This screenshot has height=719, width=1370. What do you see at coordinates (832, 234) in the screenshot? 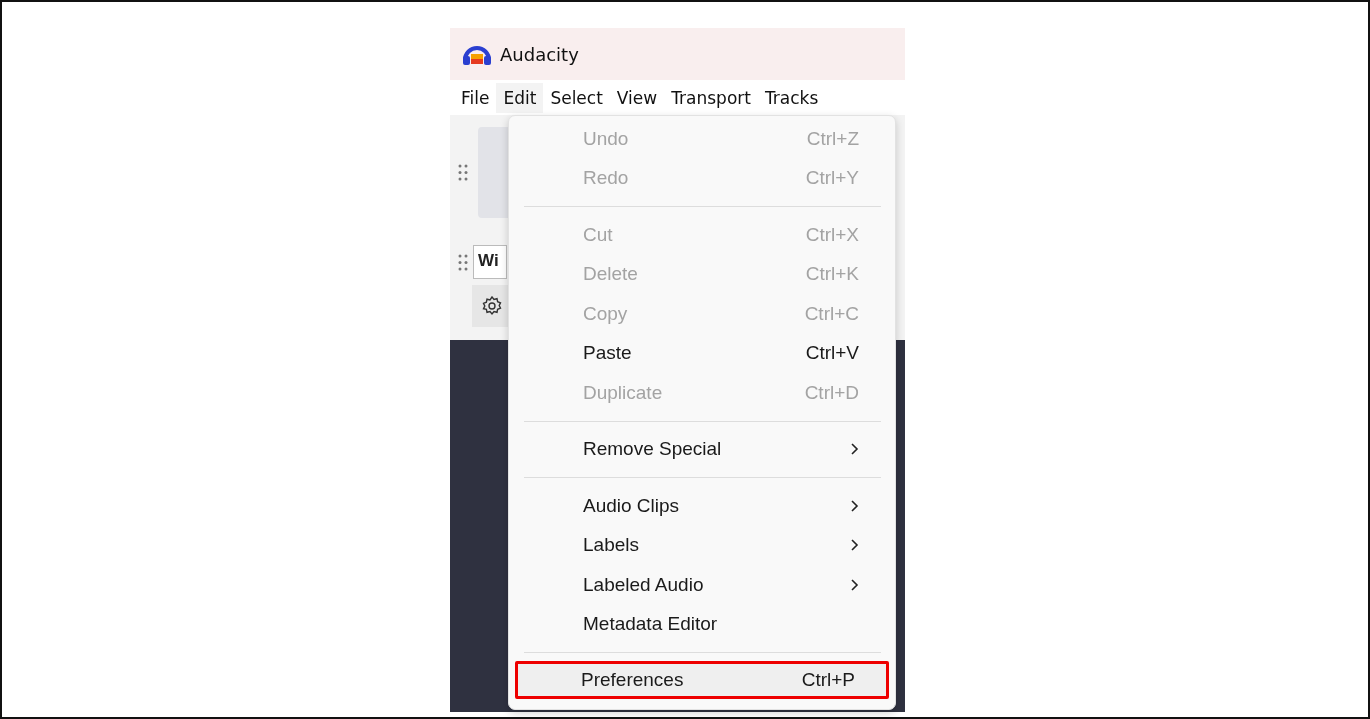
I see `shortcut-label: Ctrl+X` at bounding box center [832, 234].